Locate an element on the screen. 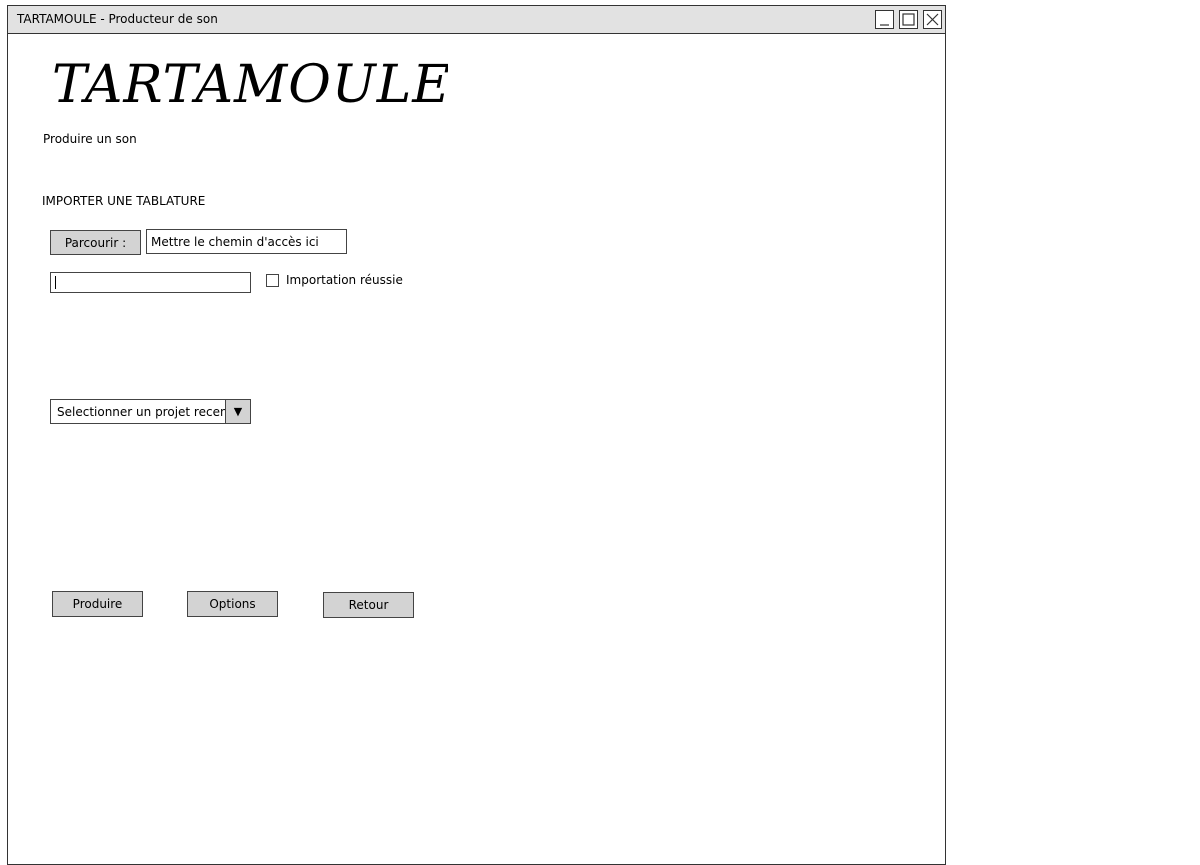 The width and height of the screenshot is (1200, 865). browse-button: Parcourir : is located at coordinates (95, 242).